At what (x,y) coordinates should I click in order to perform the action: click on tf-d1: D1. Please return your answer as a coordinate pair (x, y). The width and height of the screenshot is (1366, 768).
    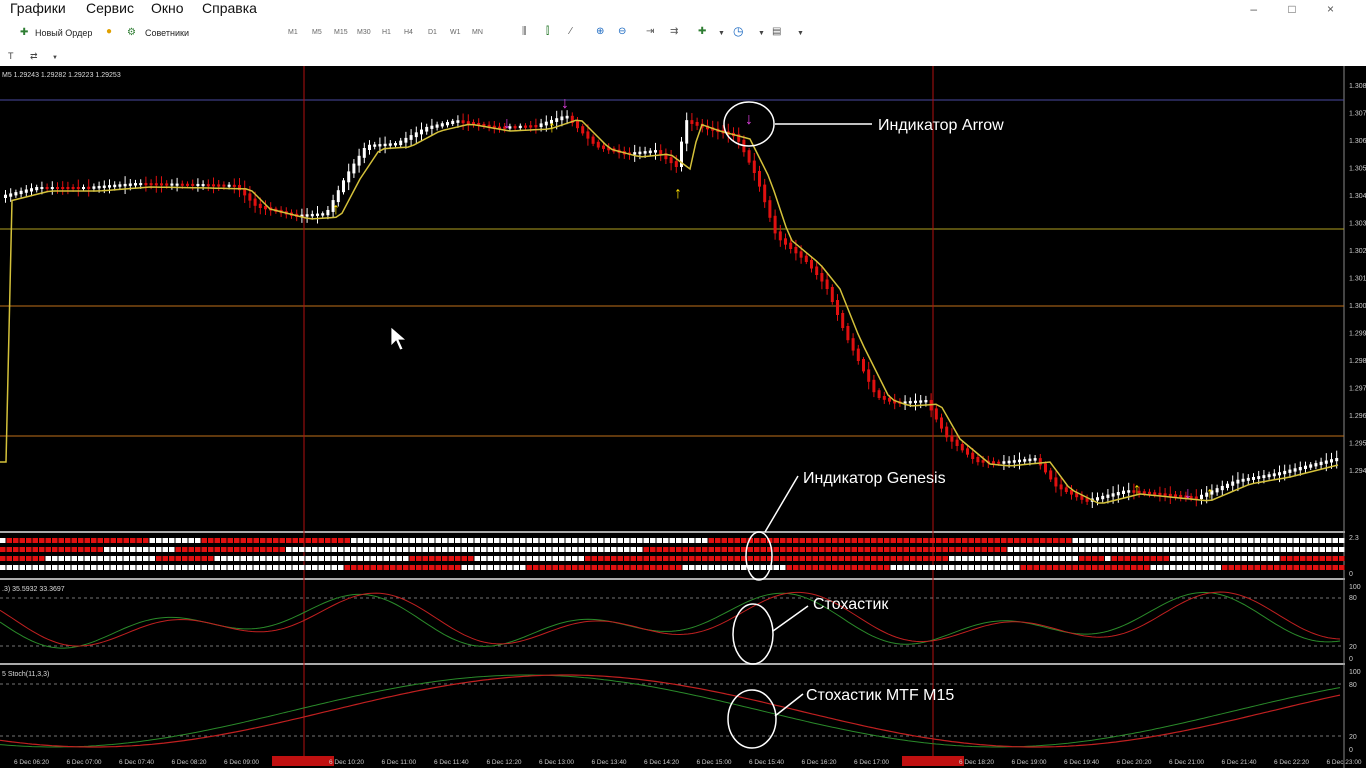
    Looking at the image, I should click on (432, 33).